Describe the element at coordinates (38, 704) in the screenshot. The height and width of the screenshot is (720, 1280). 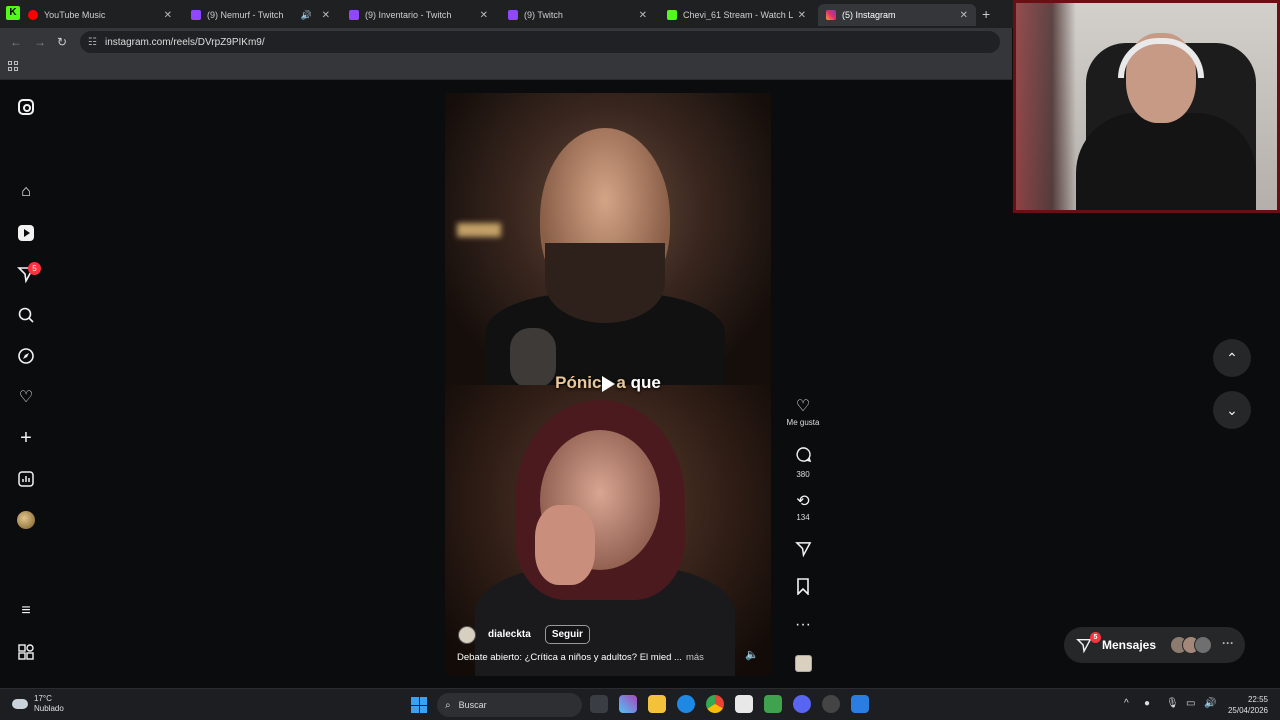
I see `weather-widget: 17°C Nublado` at that location.